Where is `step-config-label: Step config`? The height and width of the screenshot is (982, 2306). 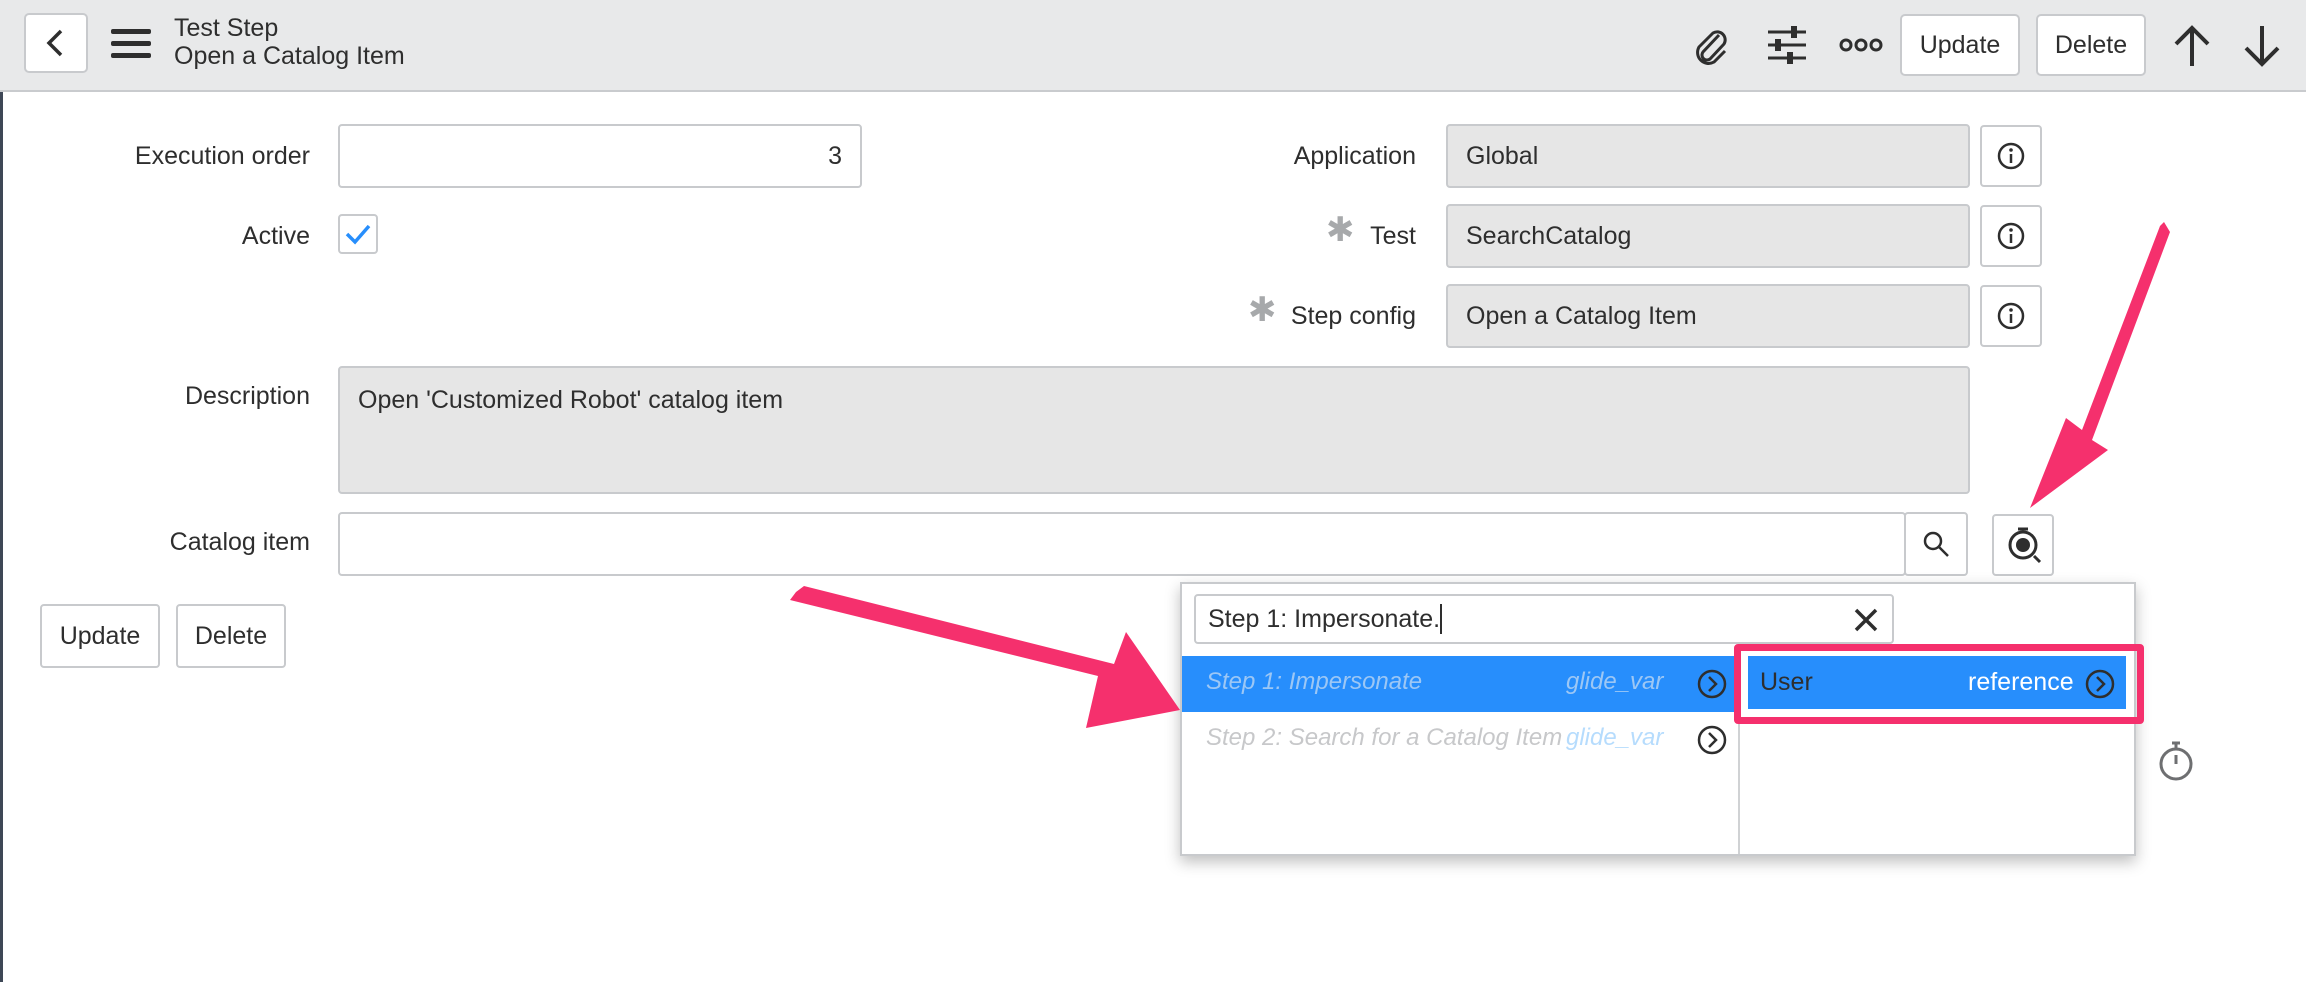 step-config-label: Step config is located at coordinates (1353, 316).